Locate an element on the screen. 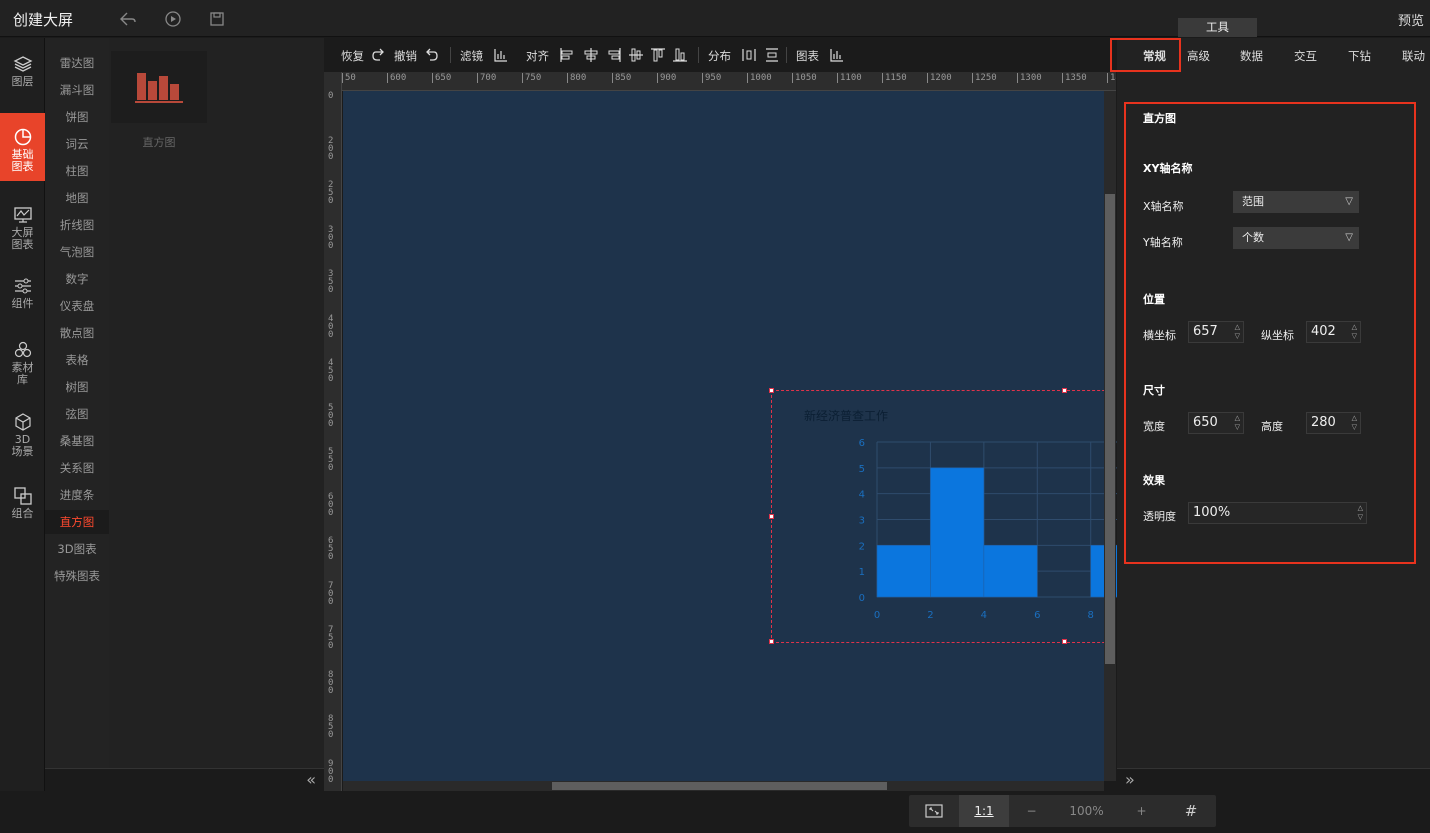 The image size is (1430, 833). vertical-scrollbar is located at coordinates (1110, 436).